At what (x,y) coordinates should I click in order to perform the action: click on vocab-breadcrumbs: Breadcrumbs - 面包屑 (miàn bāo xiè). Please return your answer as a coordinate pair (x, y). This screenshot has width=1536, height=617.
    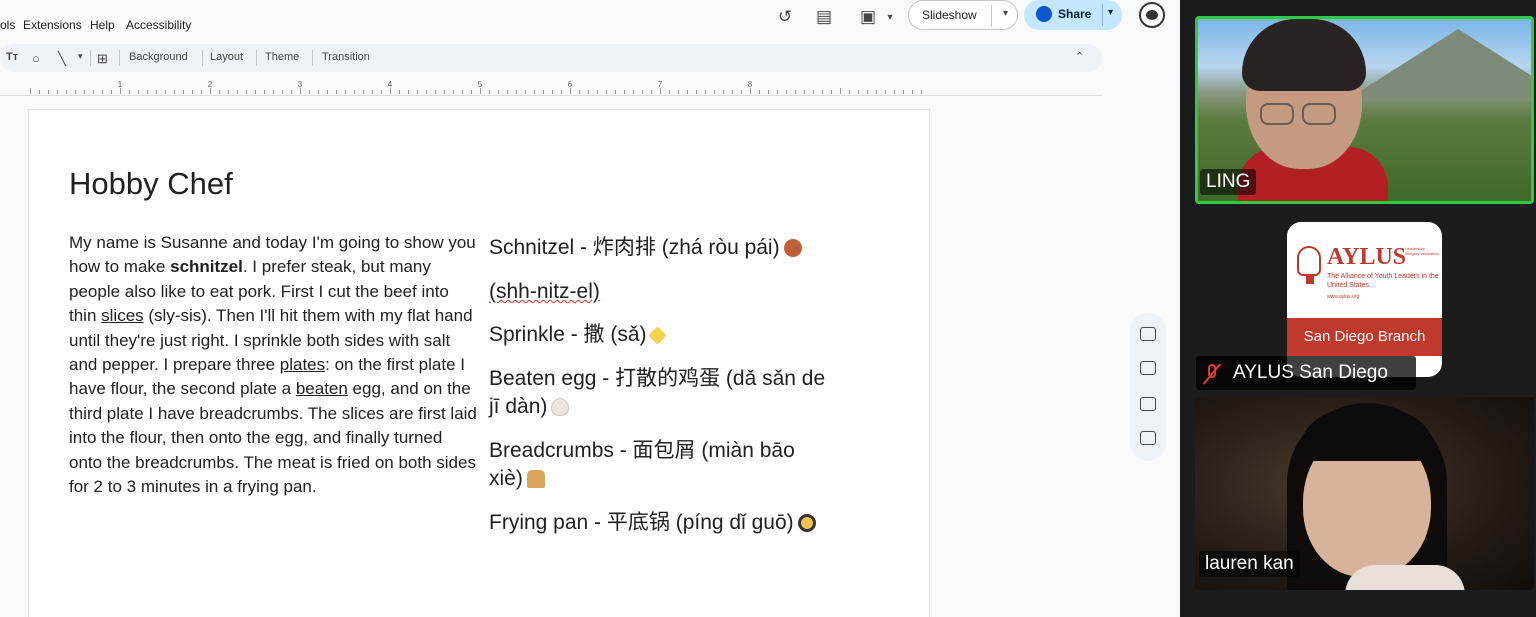
    Looking at the image, I should click on (694, 465).